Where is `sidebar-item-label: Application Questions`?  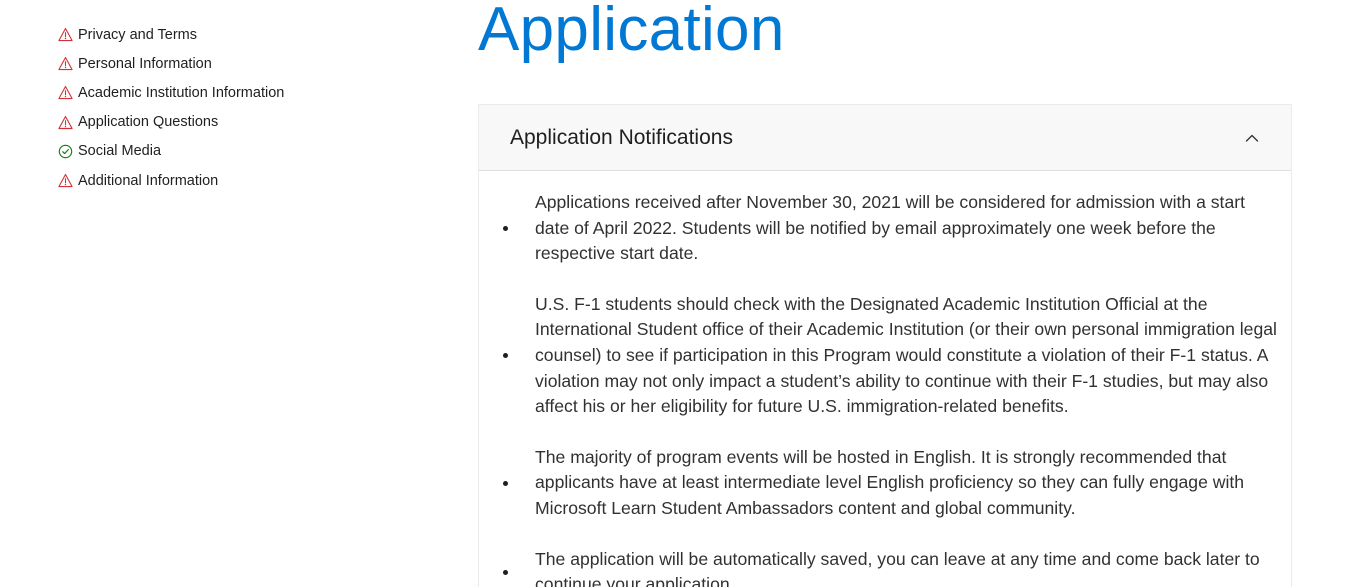
sidebar-item-label: Application Questions is located at coordinates (148, 122).